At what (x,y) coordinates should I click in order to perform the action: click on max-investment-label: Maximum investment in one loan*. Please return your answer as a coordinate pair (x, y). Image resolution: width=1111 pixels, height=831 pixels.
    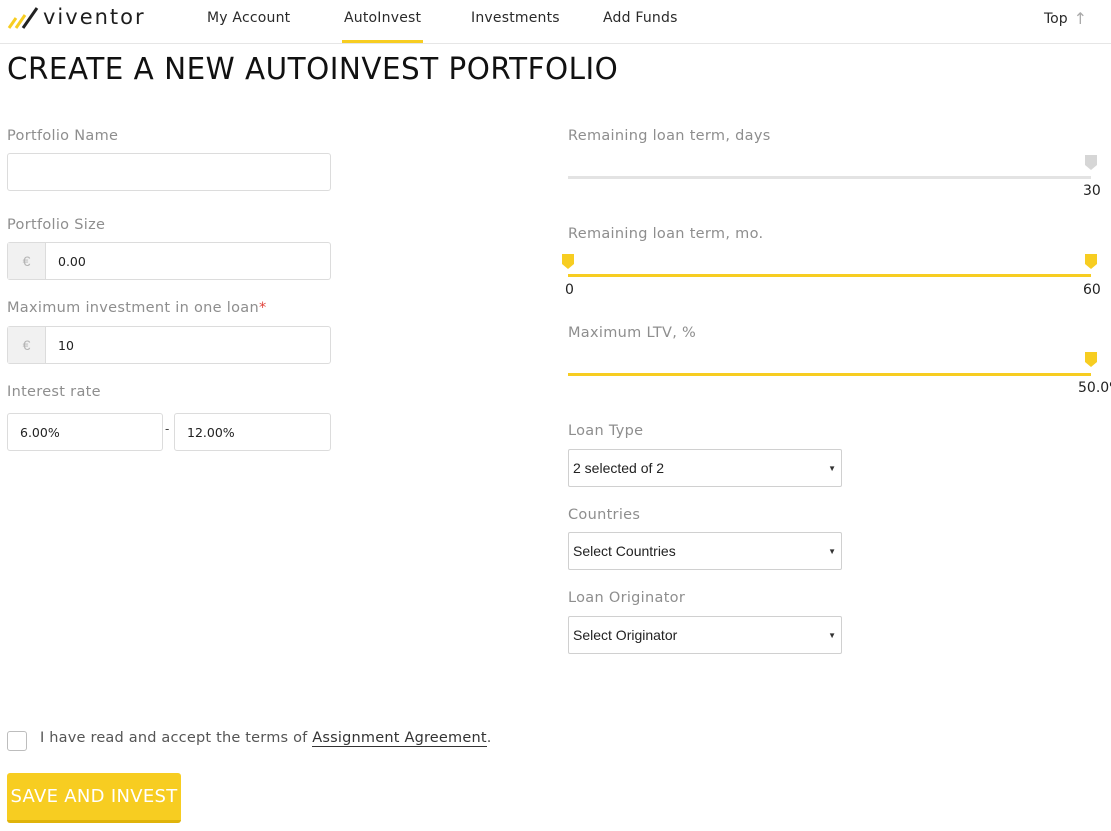
    Looking at the image, I should click on (137, 308).